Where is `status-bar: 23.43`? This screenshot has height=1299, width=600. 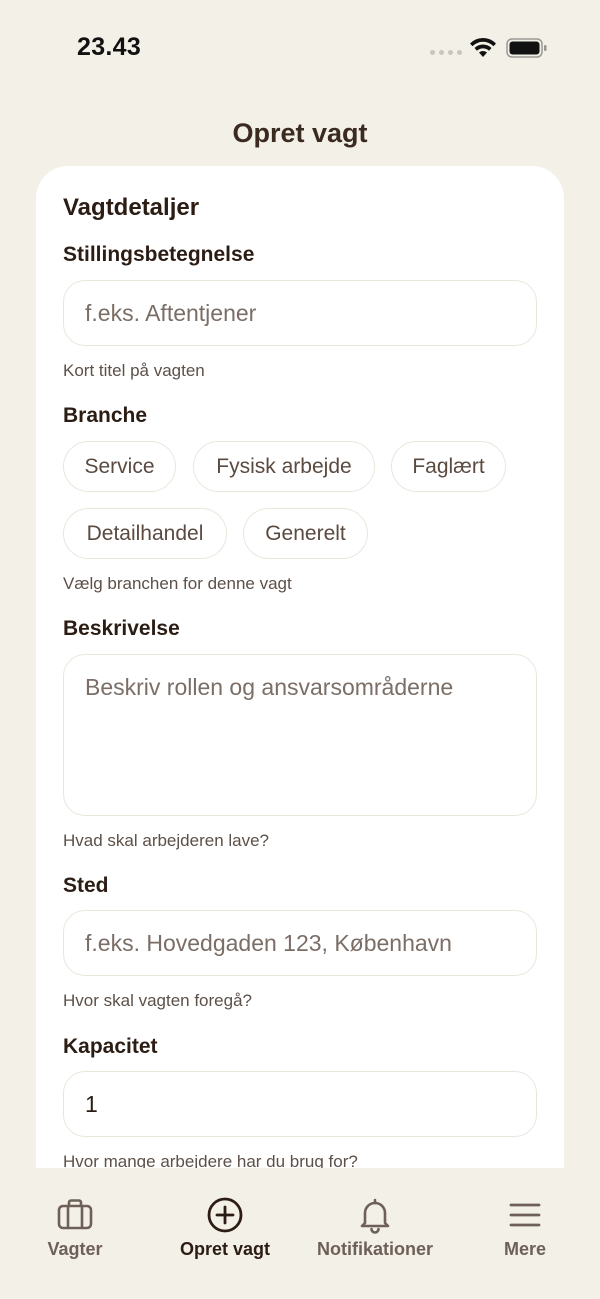
status-bar: 23.43 is located at coordinates (300, 50).